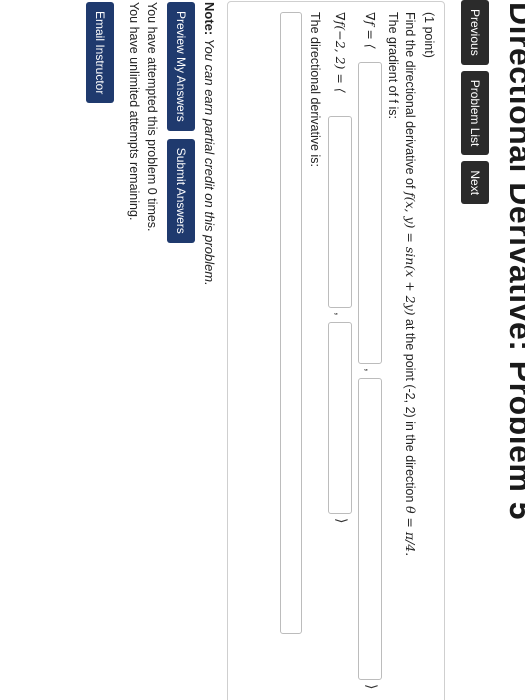 The height and width of the screenshot is (700, 525). What do you see at coordinates (370, 30) in the screenshot?
I see `gradient-label: ∇f = ⟨` at bounding box center [370, 30].